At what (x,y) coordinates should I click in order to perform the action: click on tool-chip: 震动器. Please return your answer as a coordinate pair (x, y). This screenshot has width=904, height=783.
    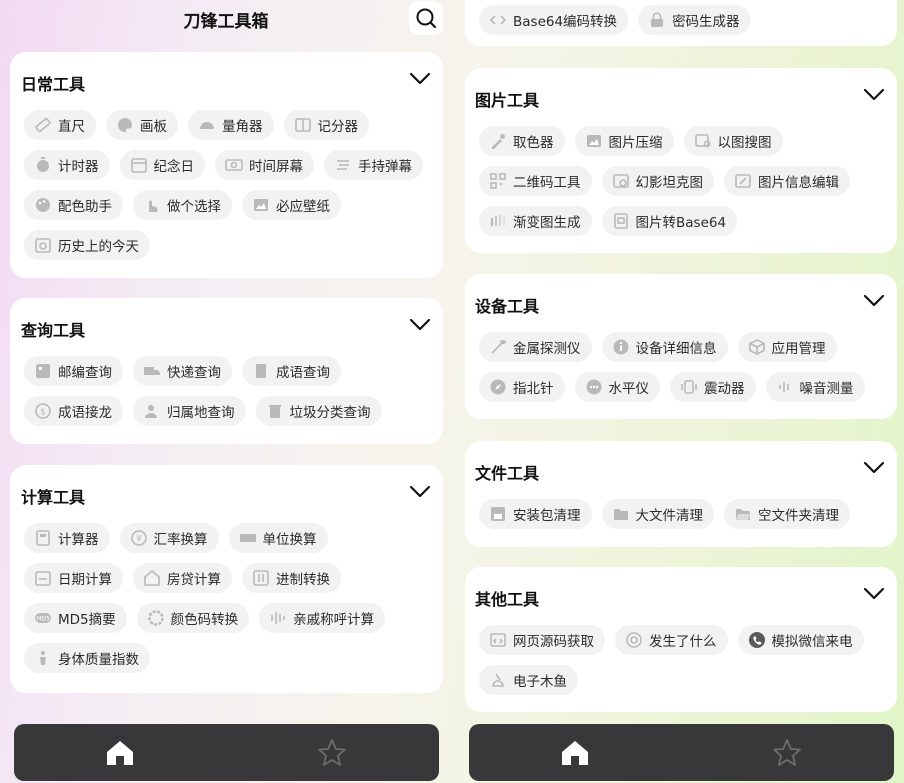
    Looking at the image, I should click on (713, 387).